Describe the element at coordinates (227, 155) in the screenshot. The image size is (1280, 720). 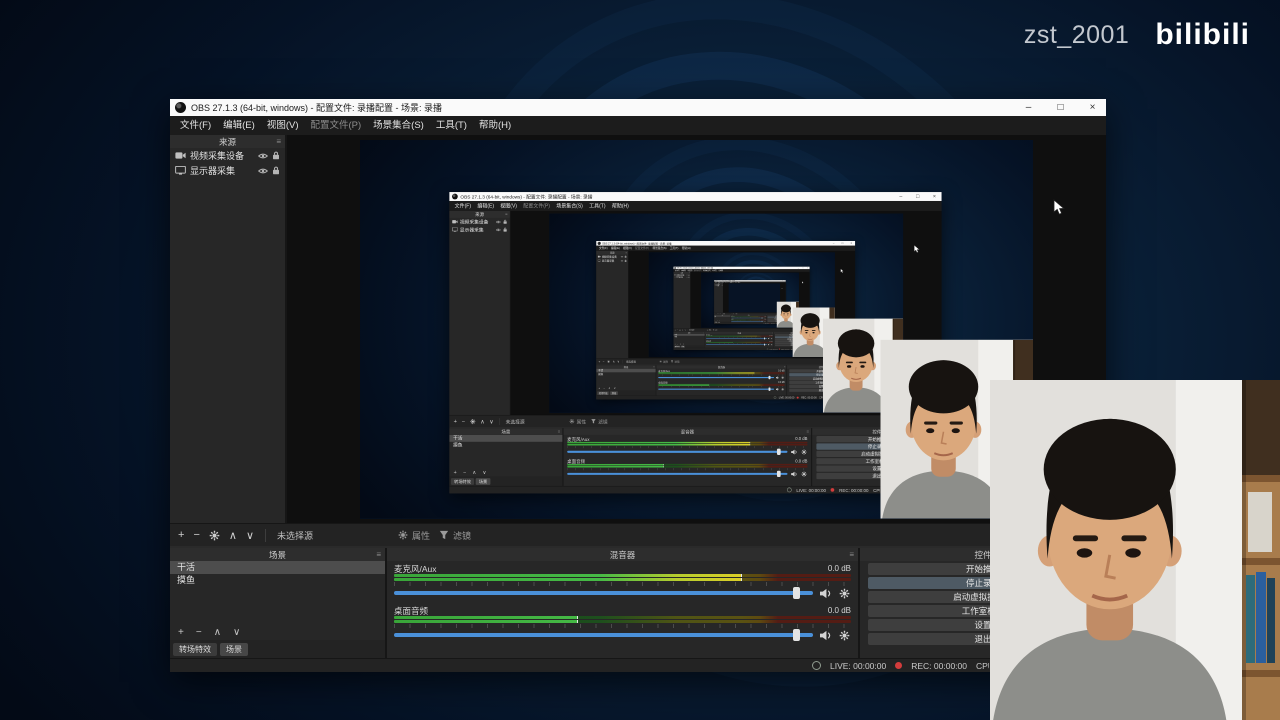
I see `source-item-video-capture: 视频采集设备` at that location.